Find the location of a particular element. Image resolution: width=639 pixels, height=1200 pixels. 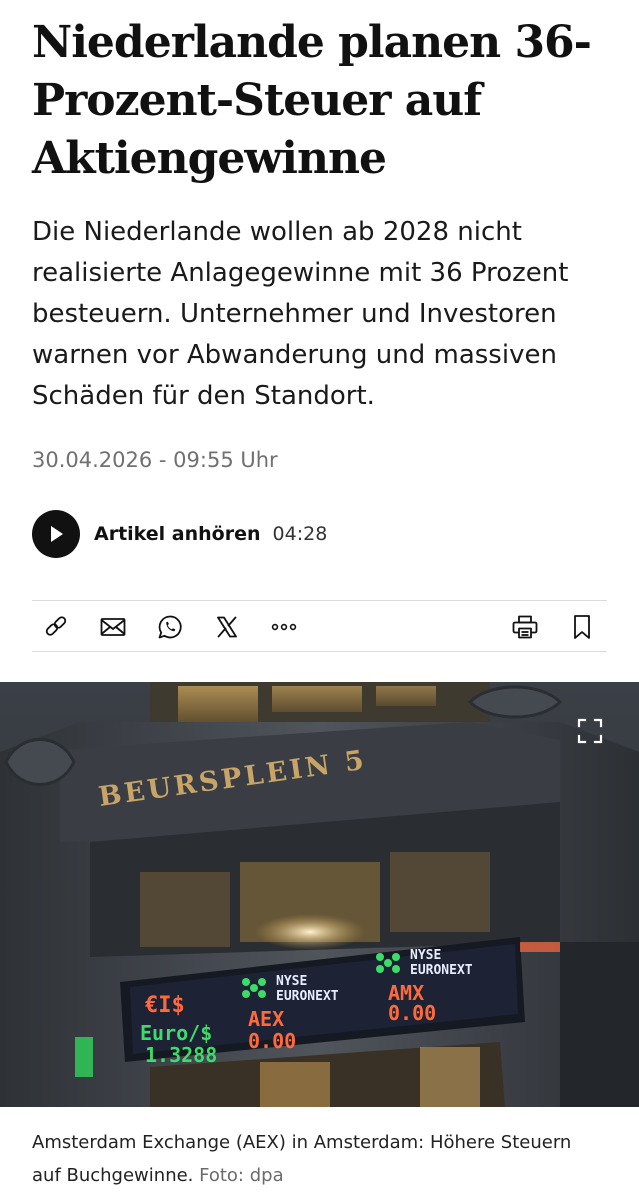

more-options-button is located at coordinates (284, 627).